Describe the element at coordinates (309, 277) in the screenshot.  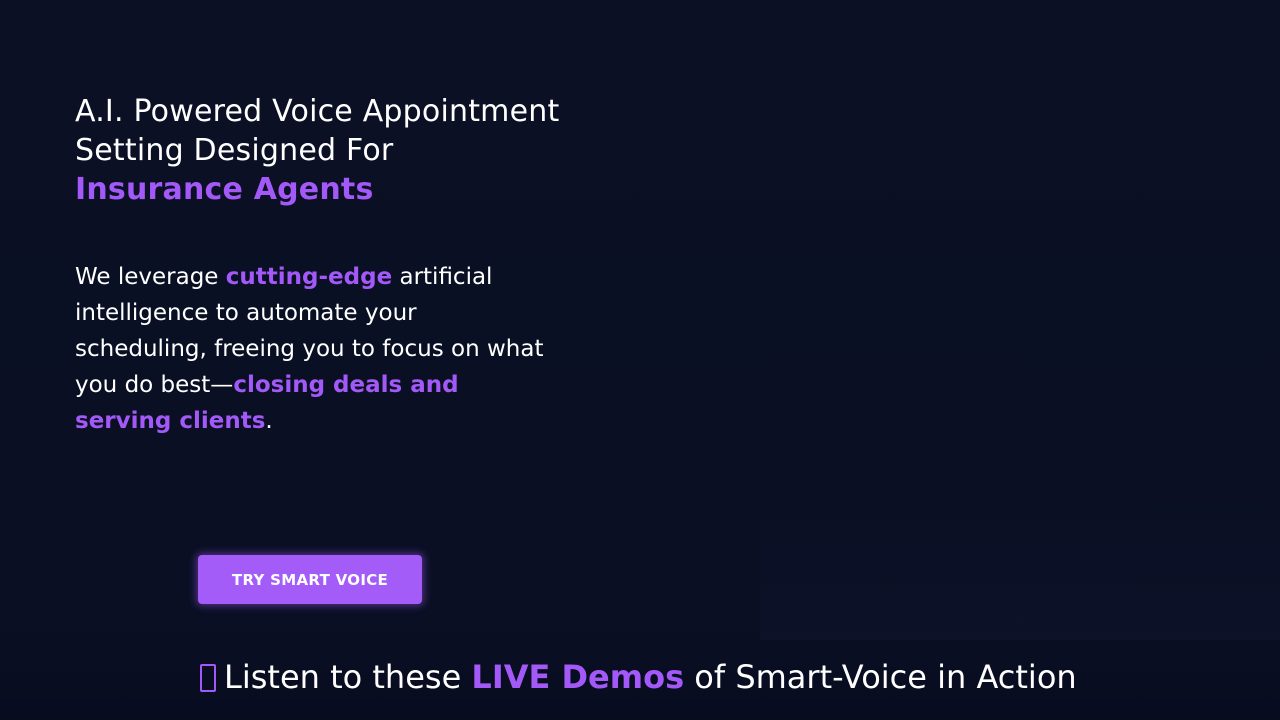
I see `hero-desc-highlight-1: cutting-edge` at that location.